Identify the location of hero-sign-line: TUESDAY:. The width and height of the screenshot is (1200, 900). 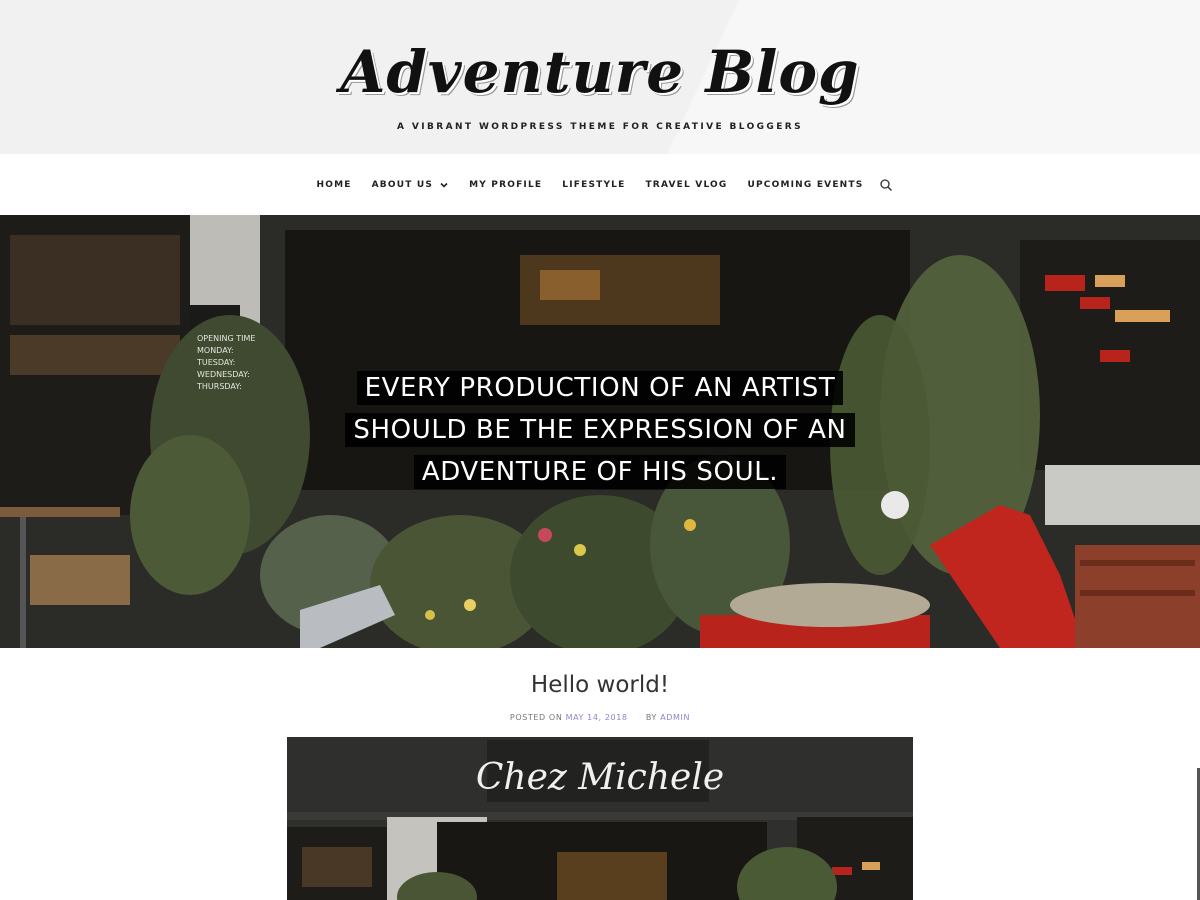
(215, 362).